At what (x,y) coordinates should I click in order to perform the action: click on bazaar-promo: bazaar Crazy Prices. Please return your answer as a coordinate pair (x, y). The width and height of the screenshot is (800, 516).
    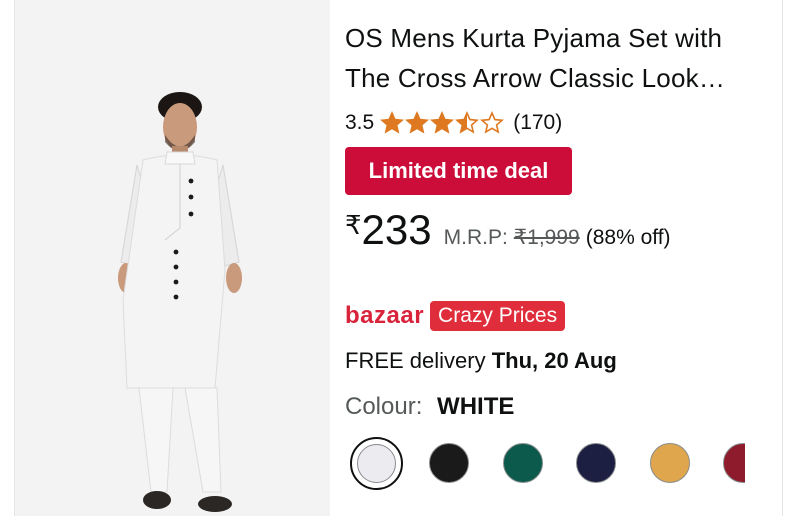
    Looking at the image, I should click on (455, 316).